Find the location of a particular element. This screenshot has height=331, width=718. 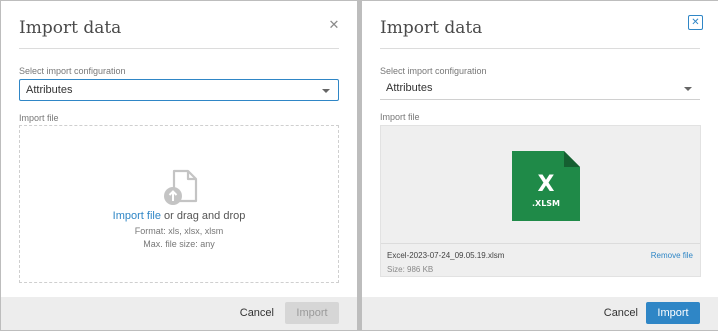

file-upload-icon is located at coordinates (181, 187).